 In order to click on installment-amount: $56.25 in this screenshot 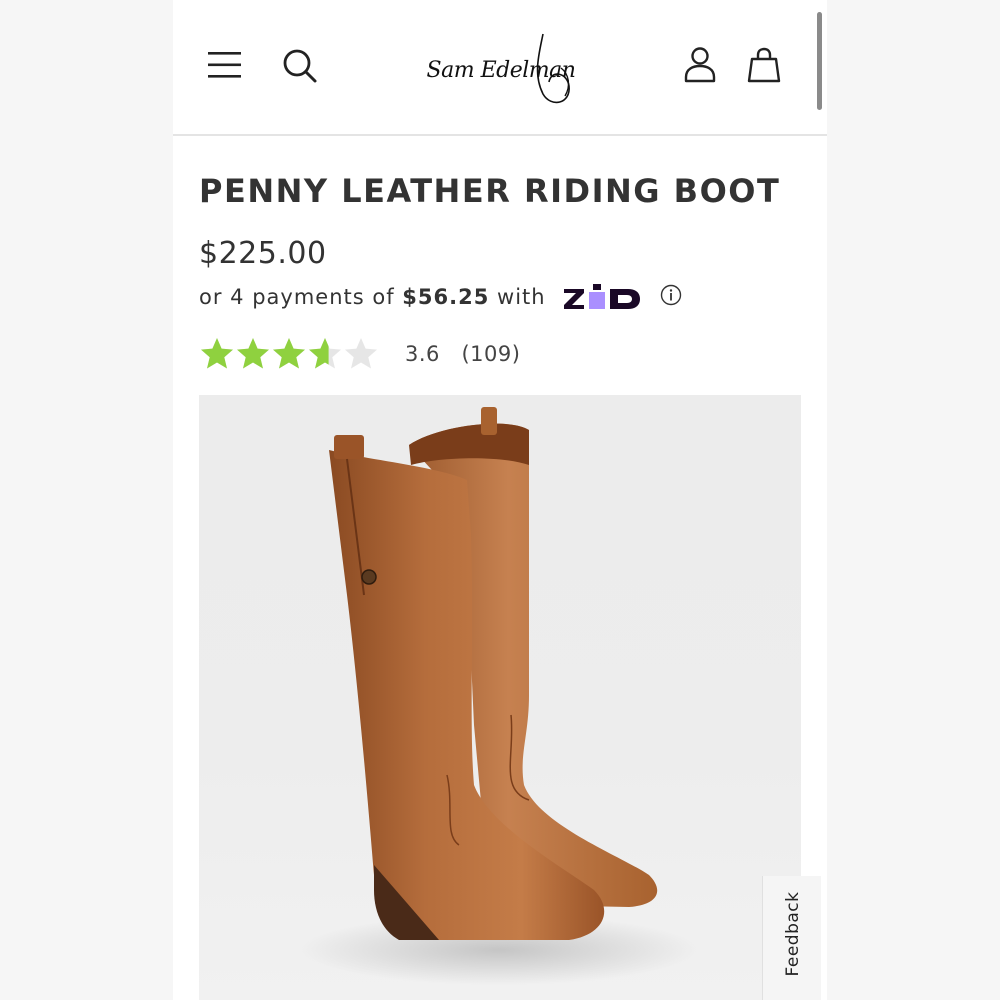, I will do `click(446, 297)`.